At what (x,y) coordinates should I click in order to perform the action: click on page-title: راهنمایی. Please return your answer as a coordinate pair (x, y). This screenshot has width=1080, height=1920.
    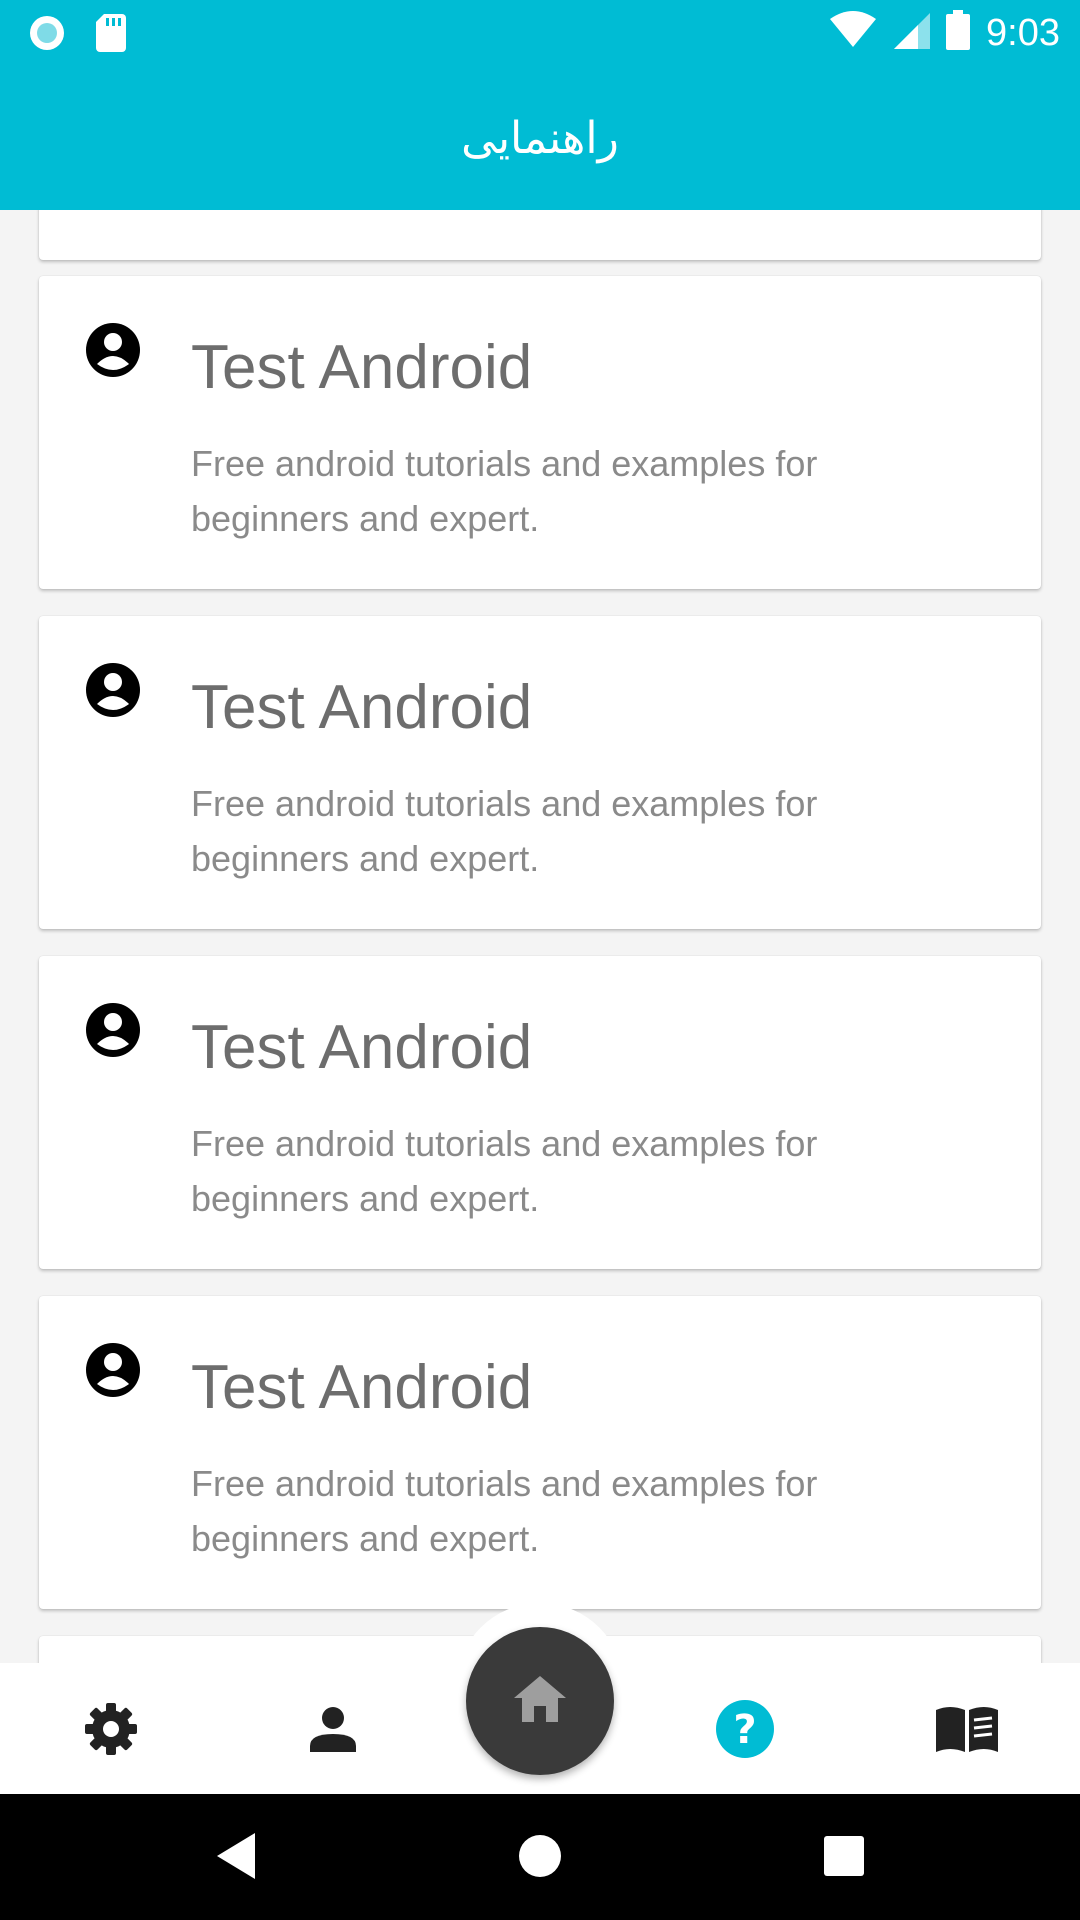
    Looking at the image, I should click on (540, 138).